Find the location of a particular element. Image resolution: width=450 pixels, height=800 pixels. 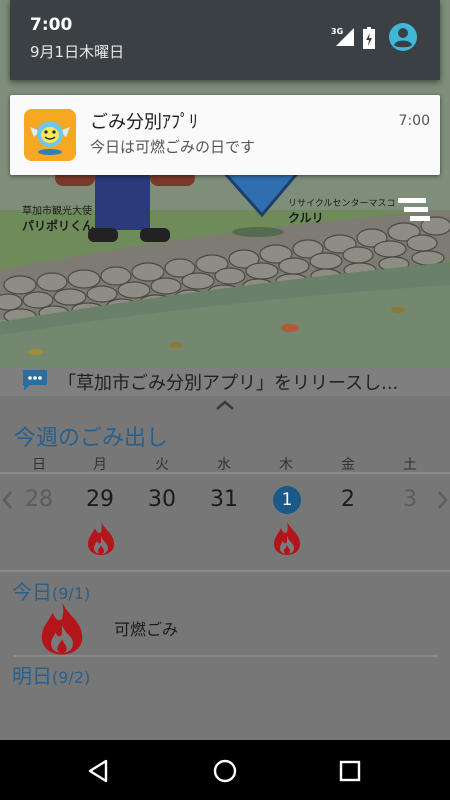

mascot-a-label: 草加市観光大使 パリポリくん is located at coordinates (58, 219).